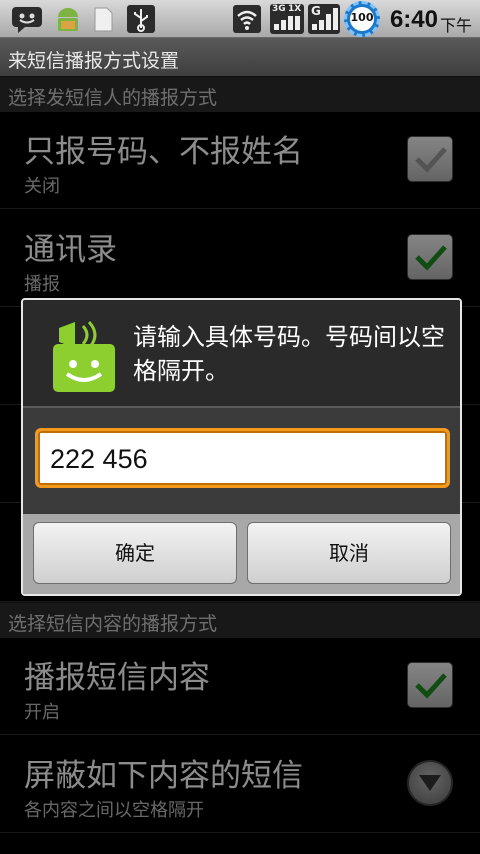 This screenshot has height=854, width=480. I want to click on dialog-body: 222 456, so click(241, 461).